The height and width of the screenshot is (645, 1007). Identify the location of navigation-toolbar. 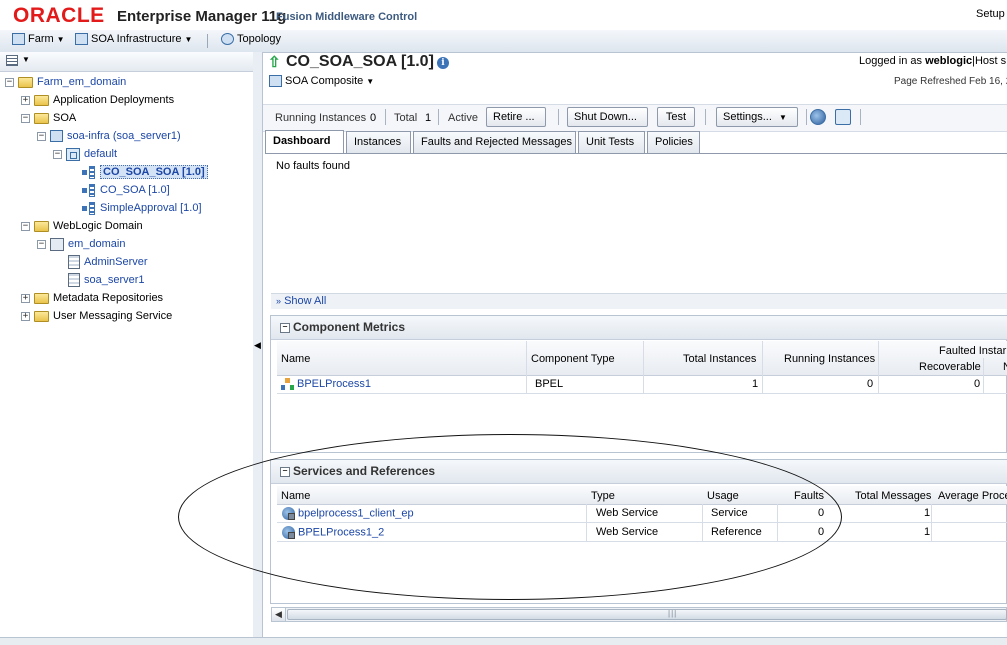
(126, 62).